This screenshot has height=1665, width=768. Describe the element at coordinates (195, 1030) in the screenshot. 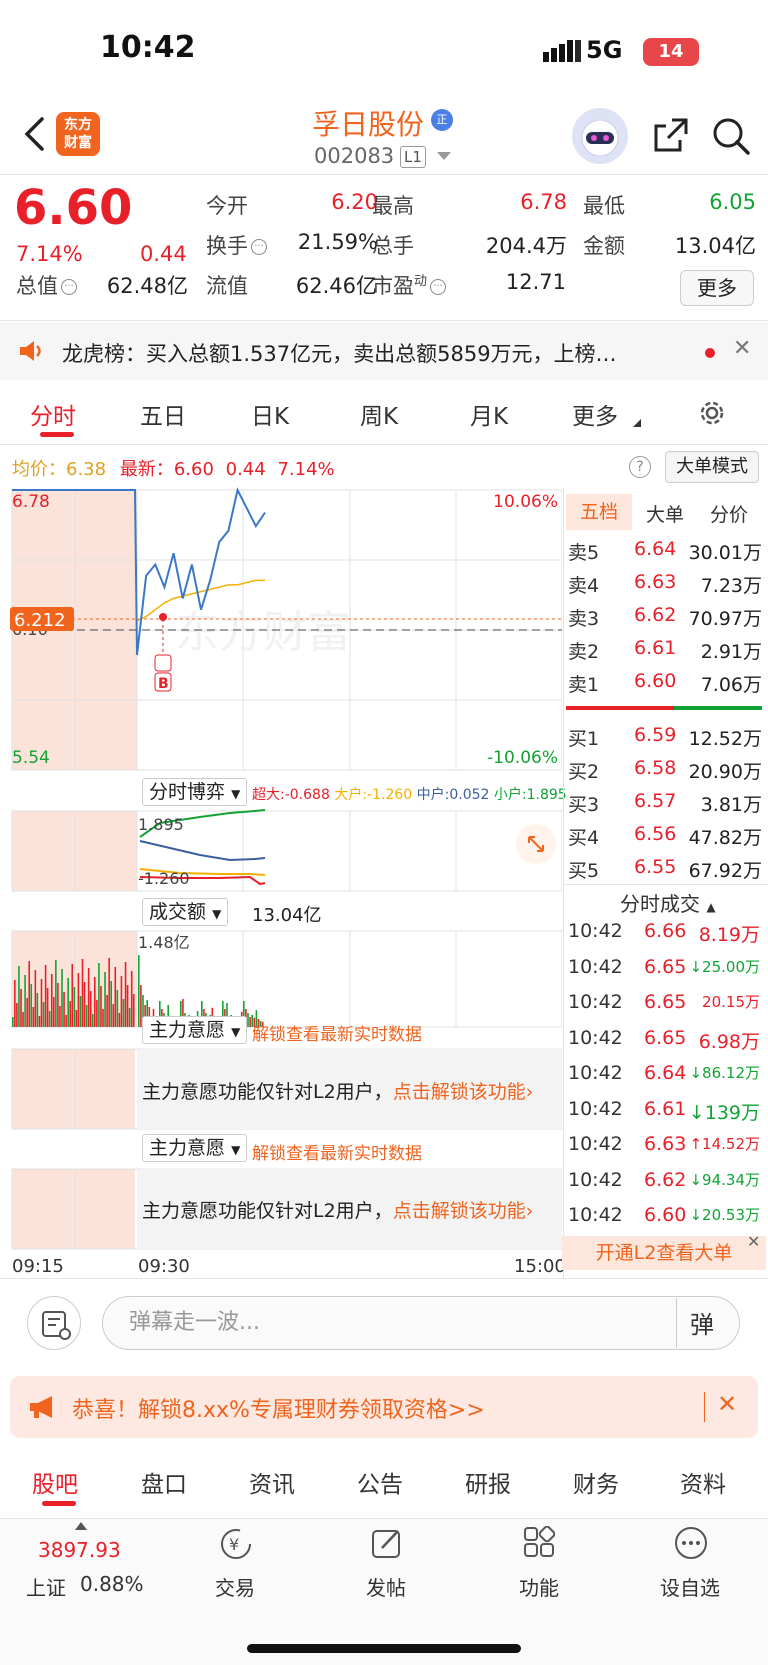

I see `ind3-selector: 主力意愿 ▼` at that location.